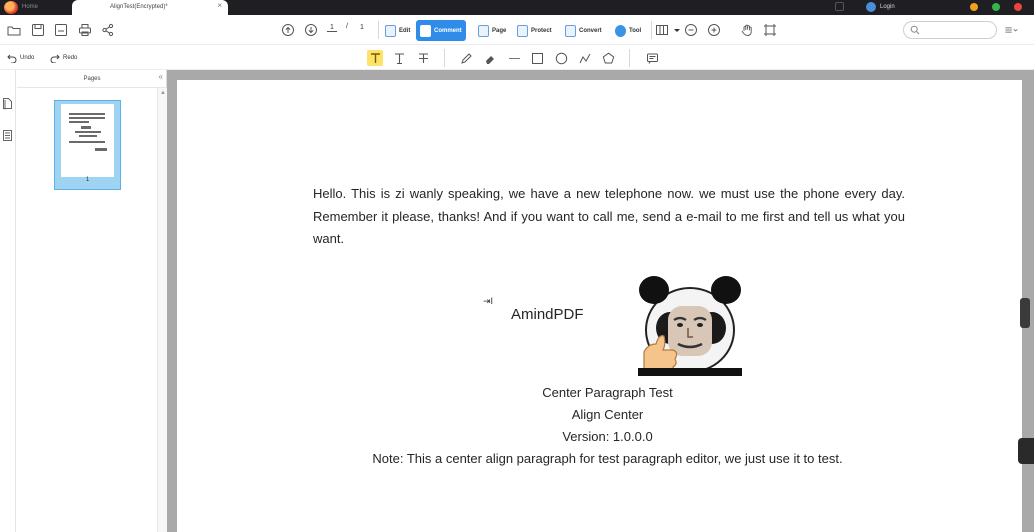  Describe the element at coordinates (219, 6) in the screenshot. I see `close-tab-icon: ×` at that location.